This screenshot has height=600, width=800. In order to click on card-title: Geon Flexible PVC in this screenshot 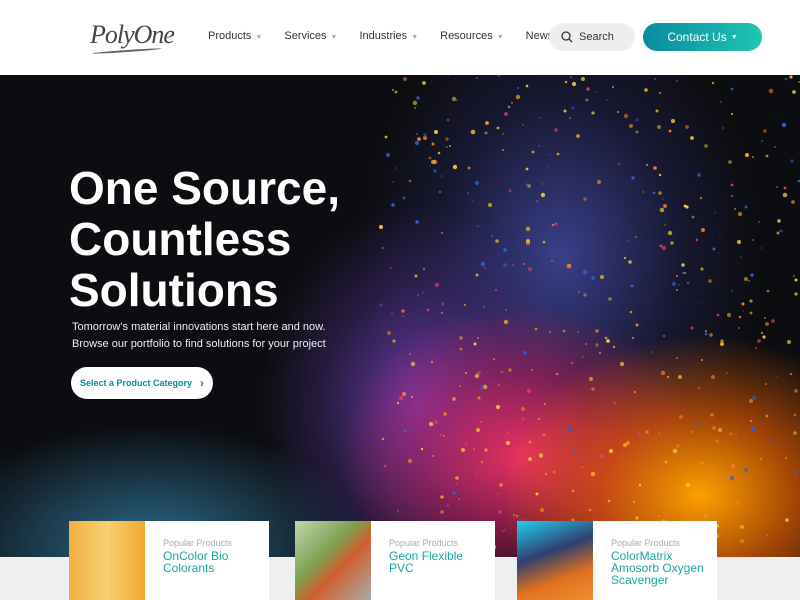, I will do `click(426, 562)`.